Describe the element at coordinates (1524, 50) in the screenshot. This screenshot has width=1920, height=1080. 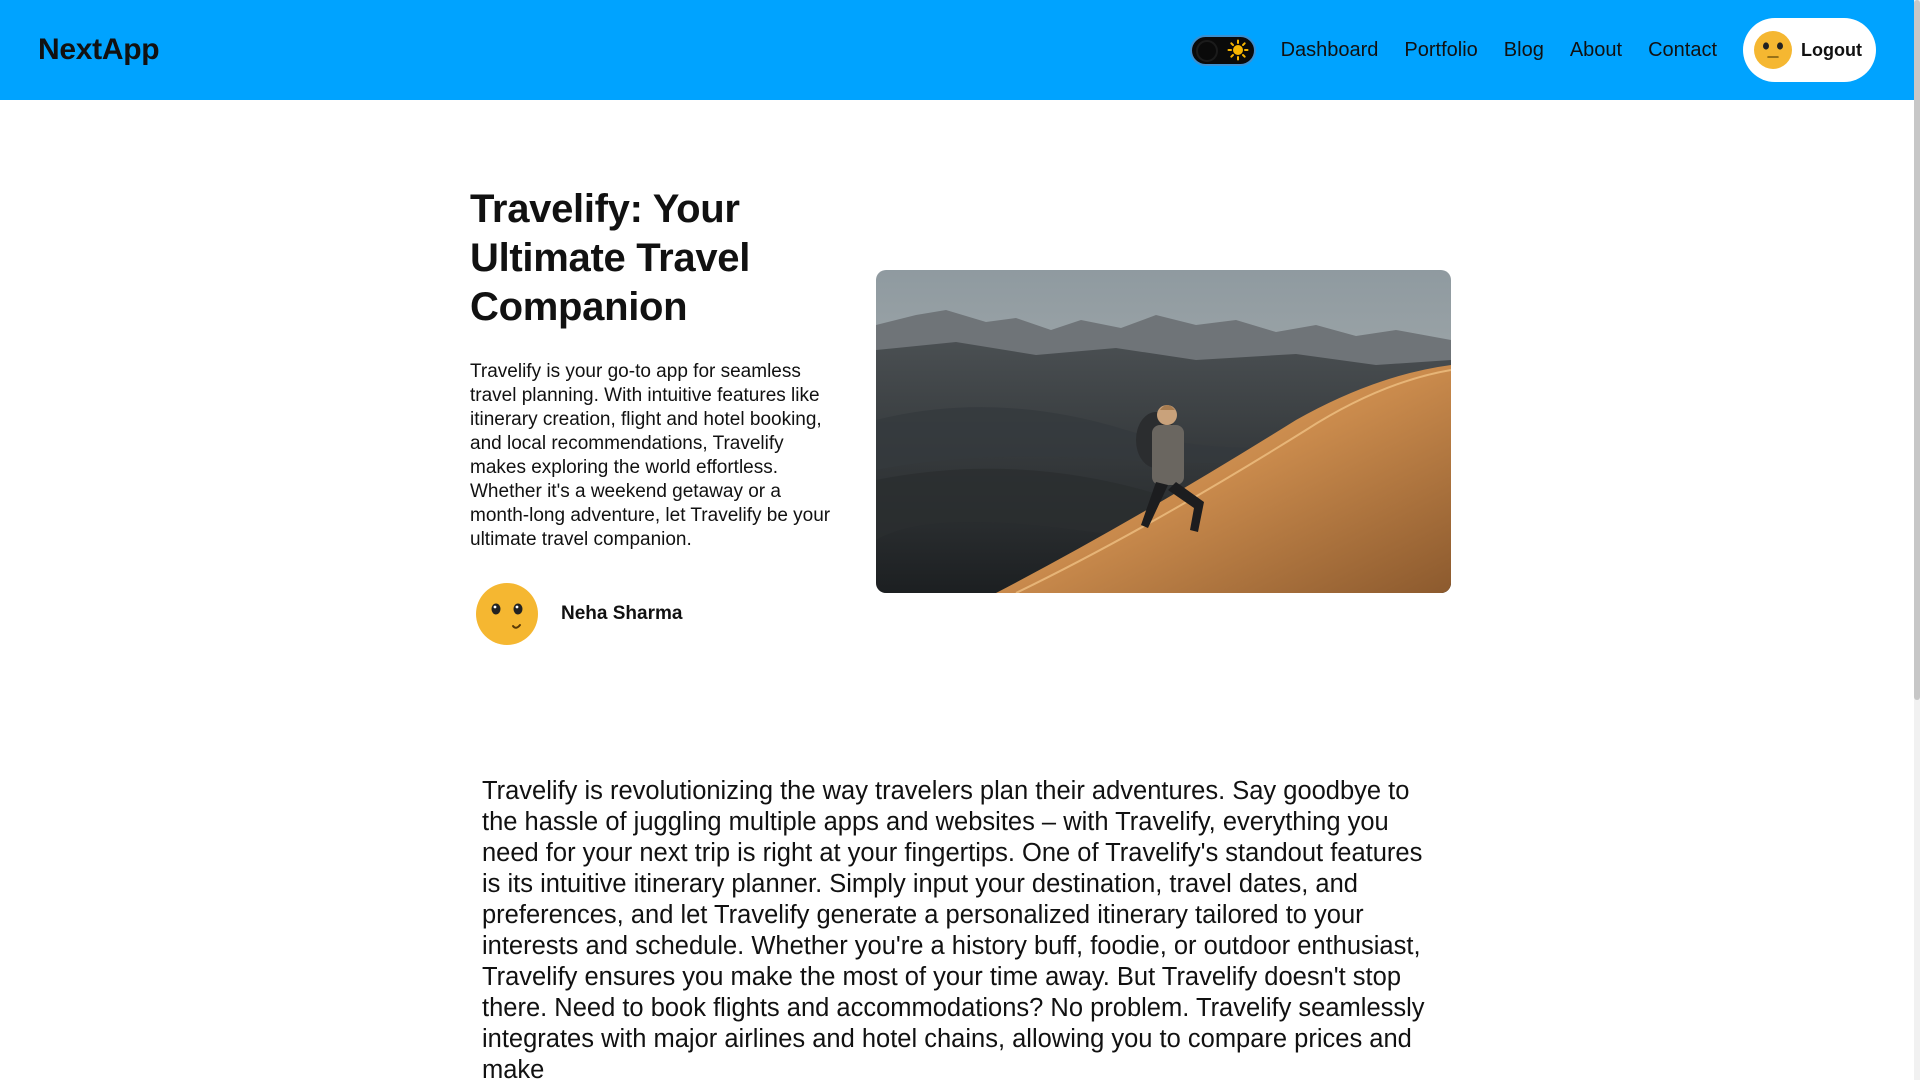
I see `nav-link-blog: Blog` at that location.